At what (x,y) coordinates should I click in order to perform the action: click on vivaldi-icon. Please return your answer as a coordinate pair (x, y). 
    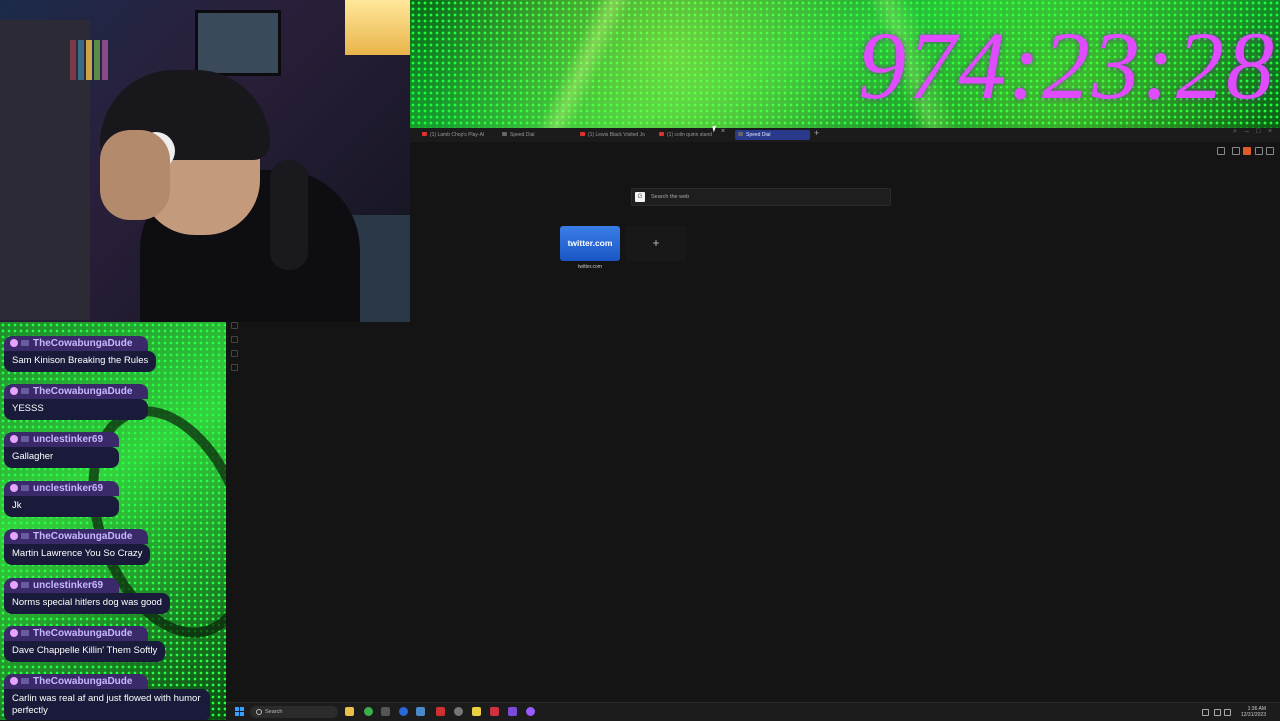
    Looking at the image, I should click on (494, 711).